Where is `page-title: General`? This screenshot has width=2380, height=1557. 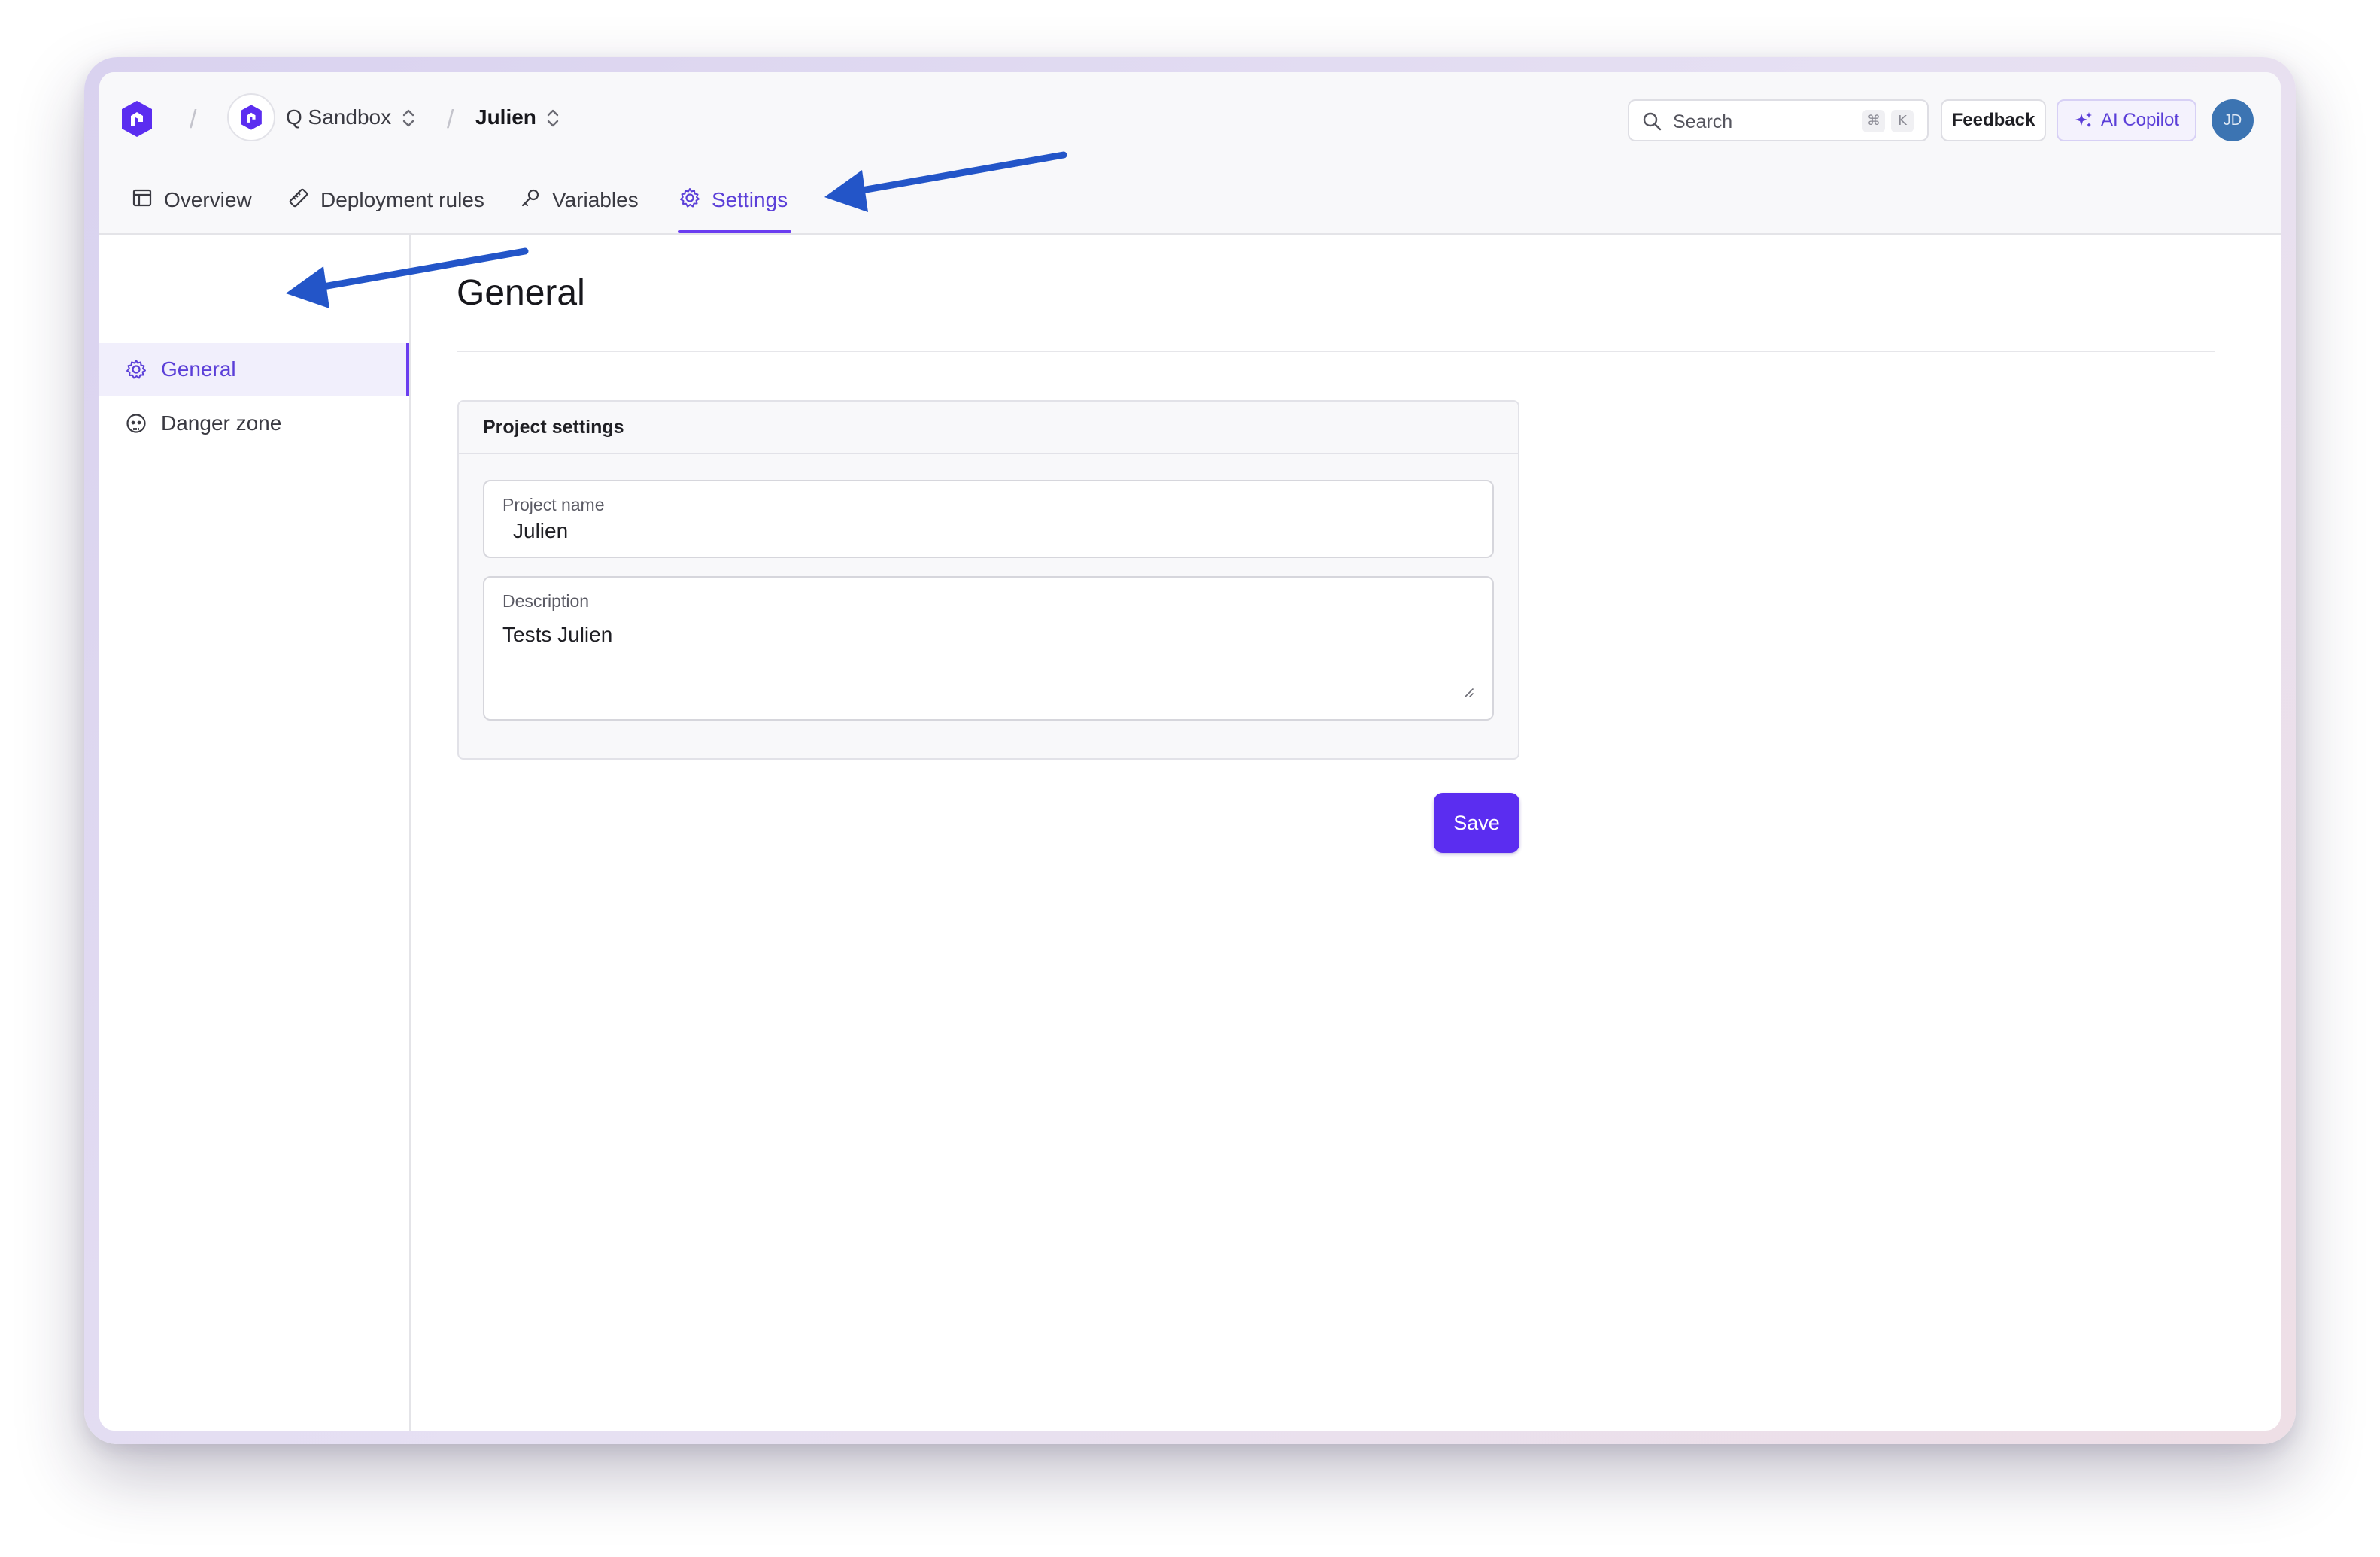
page-title: General is located at coordinates (521, 293).